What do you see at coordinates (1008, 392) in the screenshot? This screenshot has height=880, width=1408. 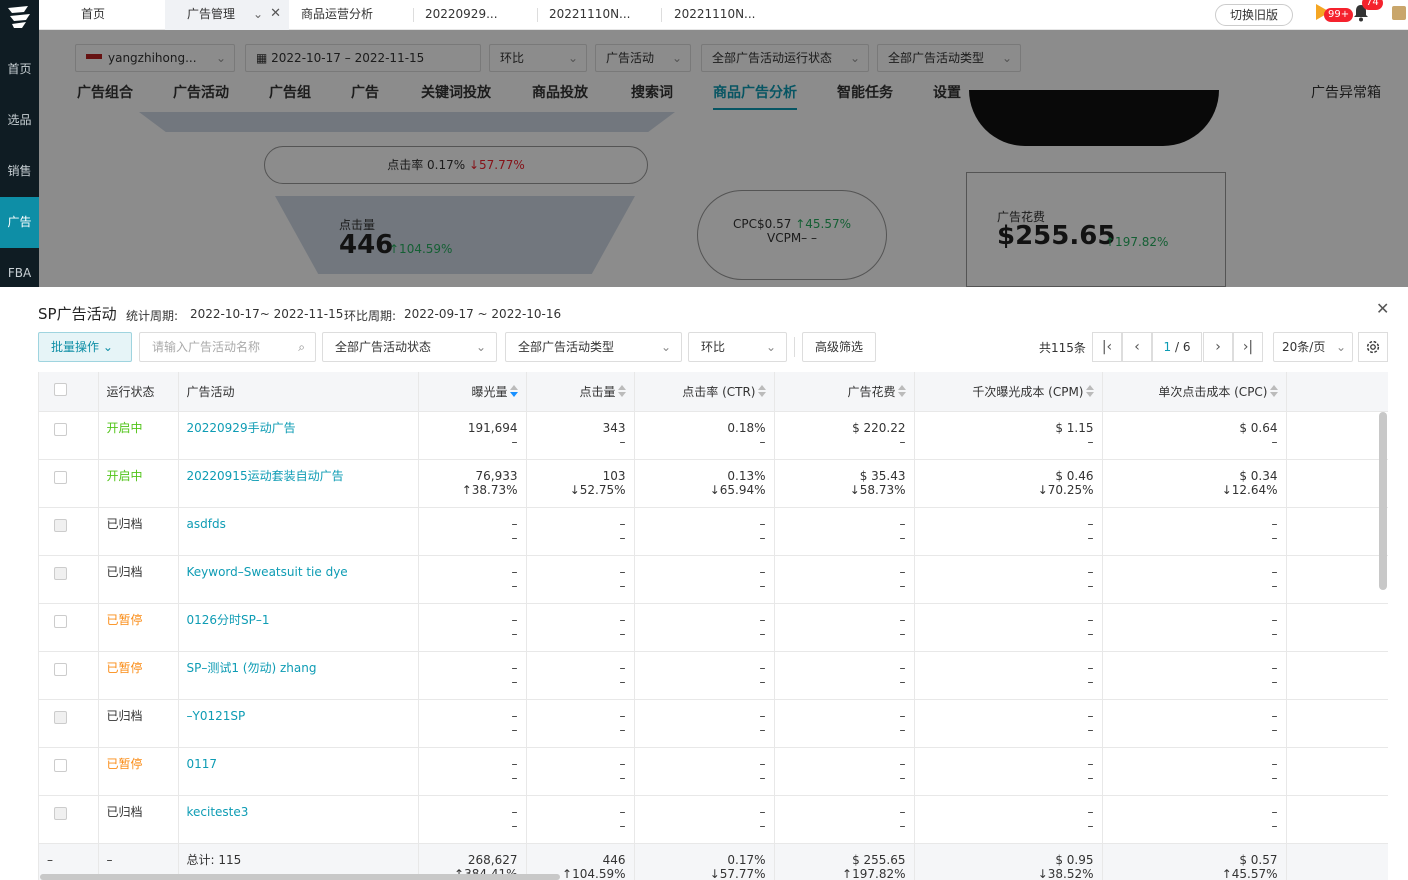 I see `col-cpm: 千次曝光成本 (CPM)` at bounding box center [1008, 392].